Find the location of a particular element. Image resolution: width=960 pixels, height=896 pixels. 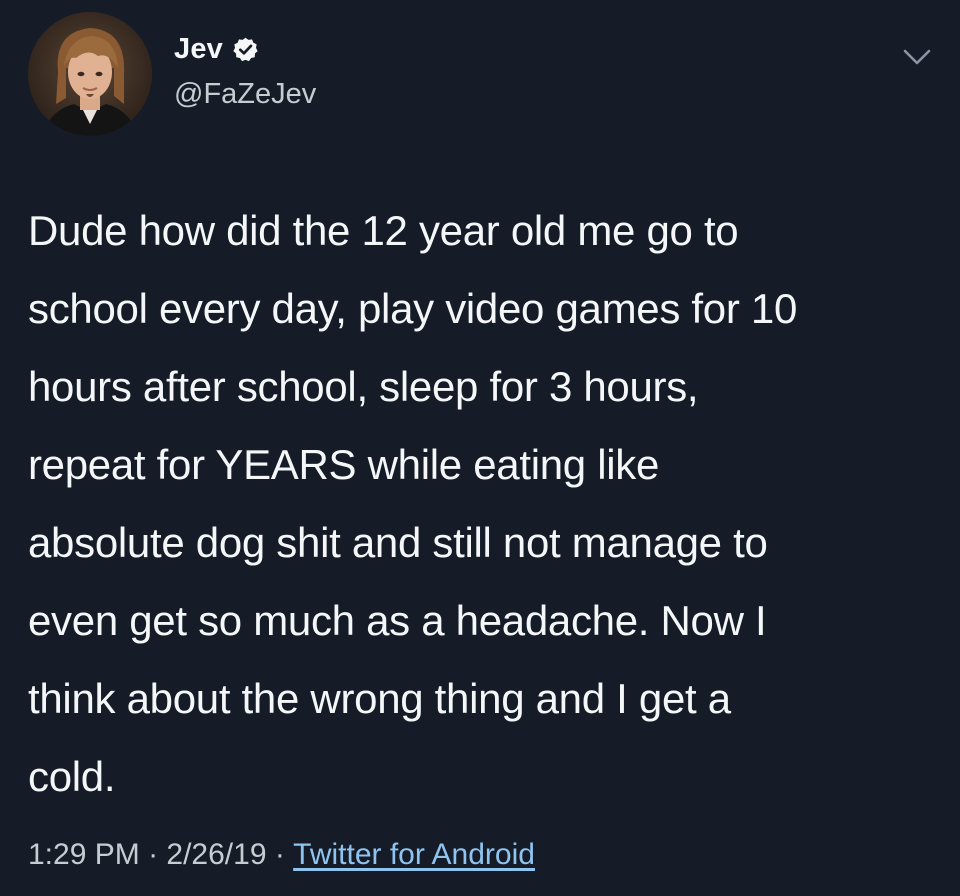

tweet-metadata: 1:29 PM · 2/26/19 · Twitter for Android is located at coordinates (281, 855).